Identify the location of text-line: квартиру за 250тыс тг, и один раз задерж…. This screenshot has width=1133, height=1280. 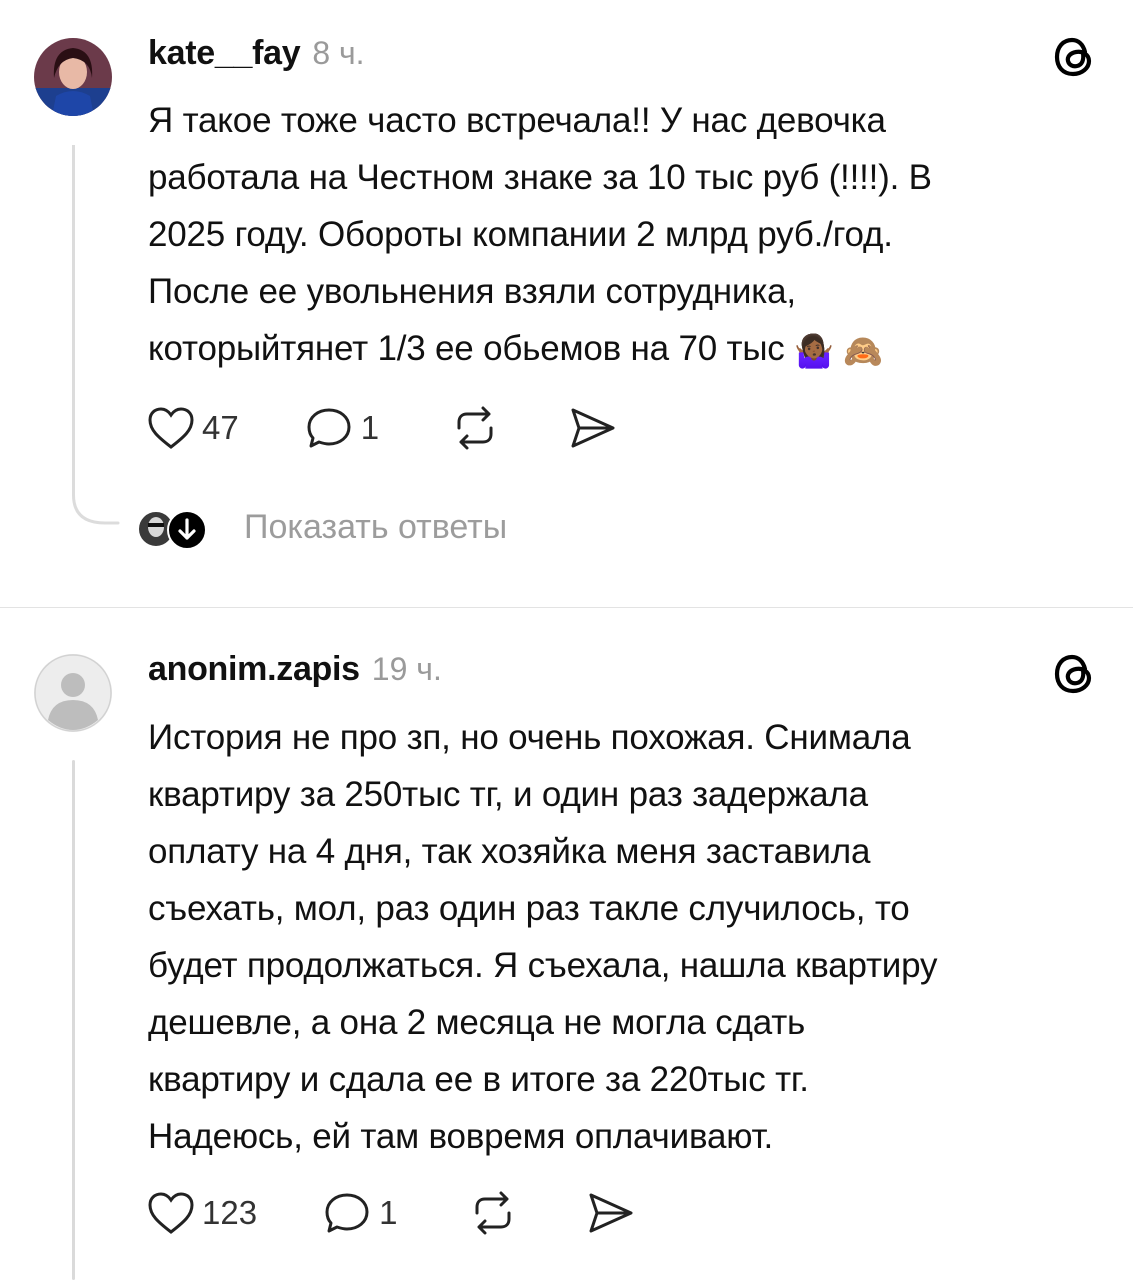
(508, 794).